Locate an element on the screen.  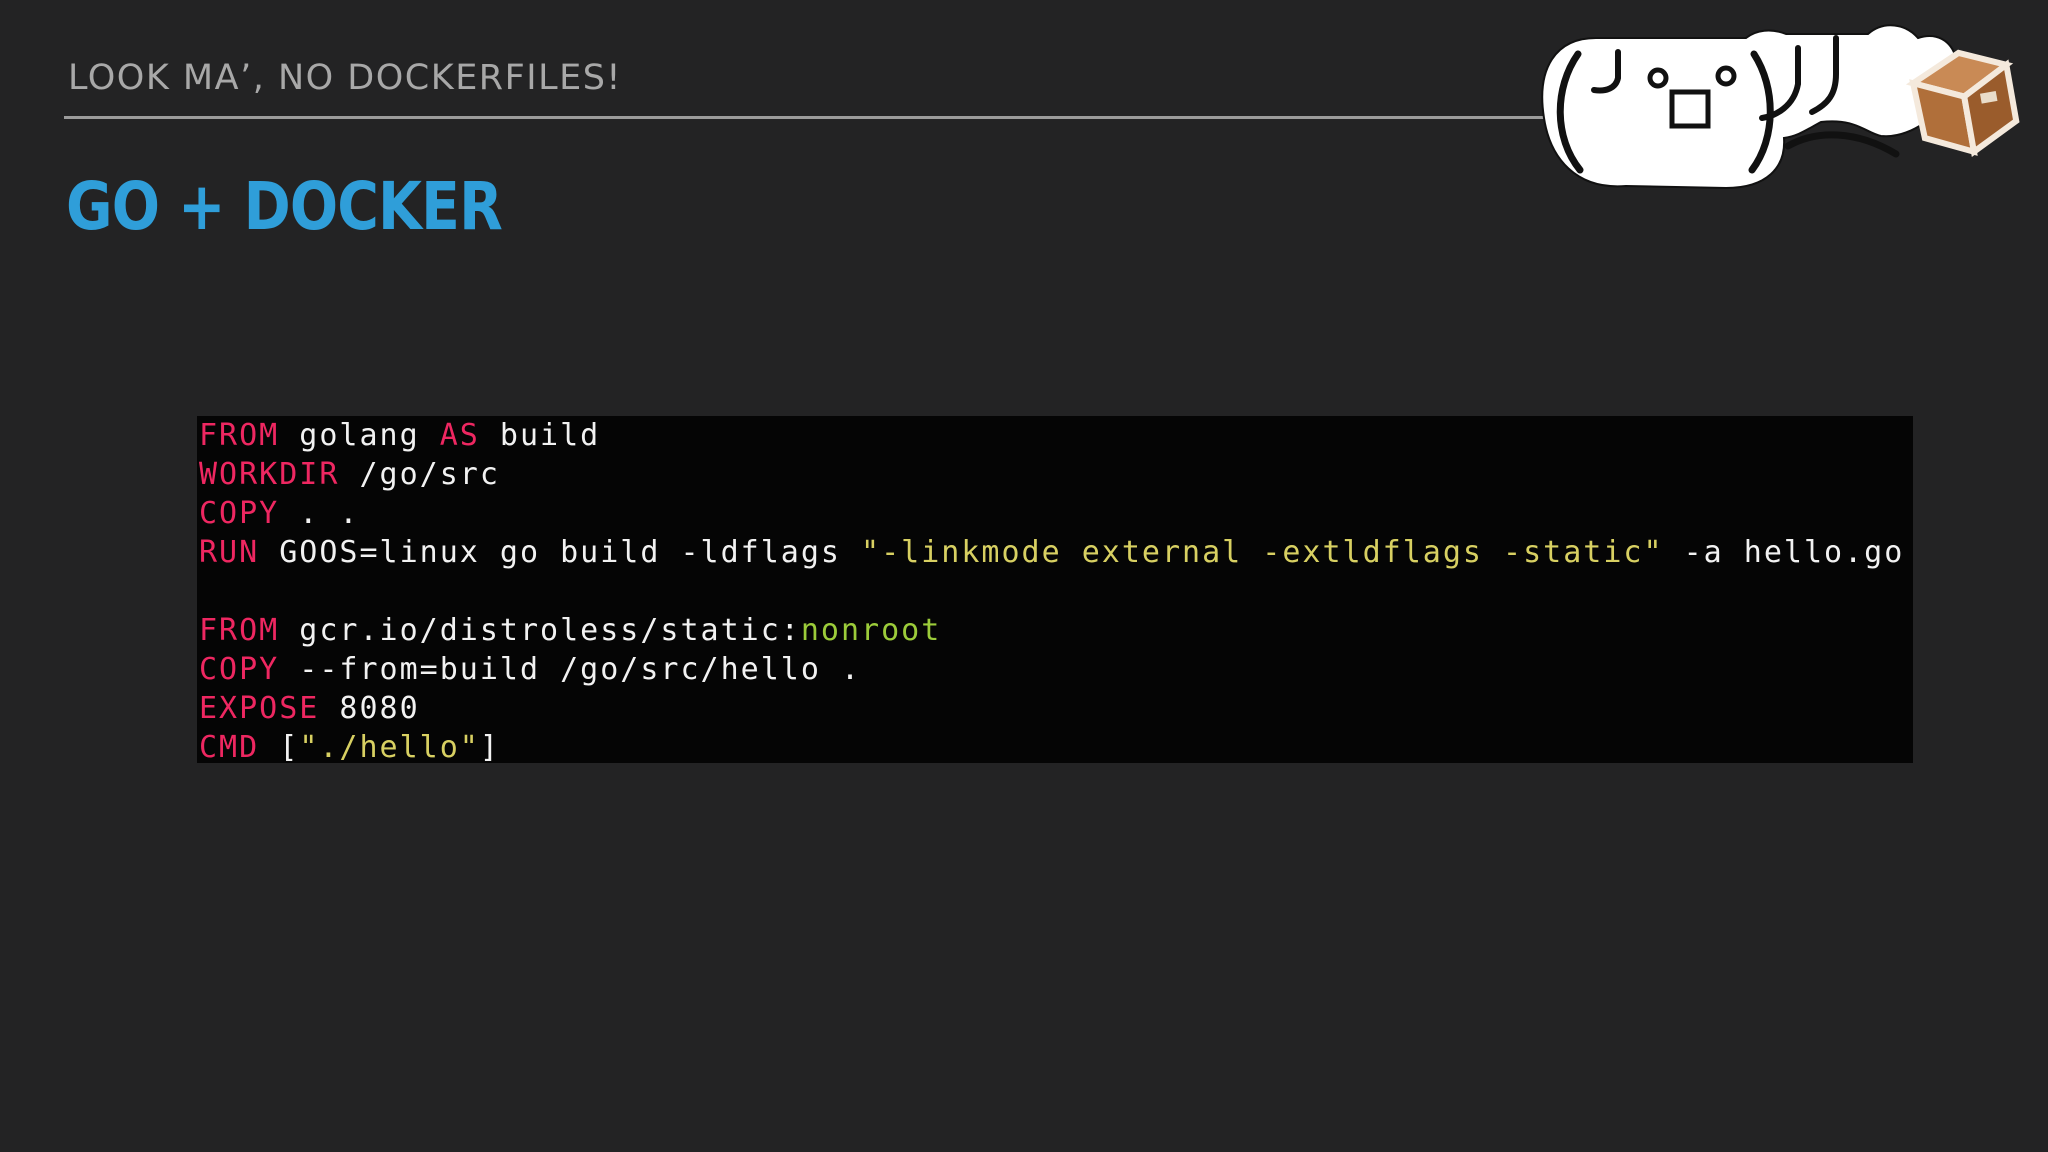
section-divider is located at coordinates (804, 117).